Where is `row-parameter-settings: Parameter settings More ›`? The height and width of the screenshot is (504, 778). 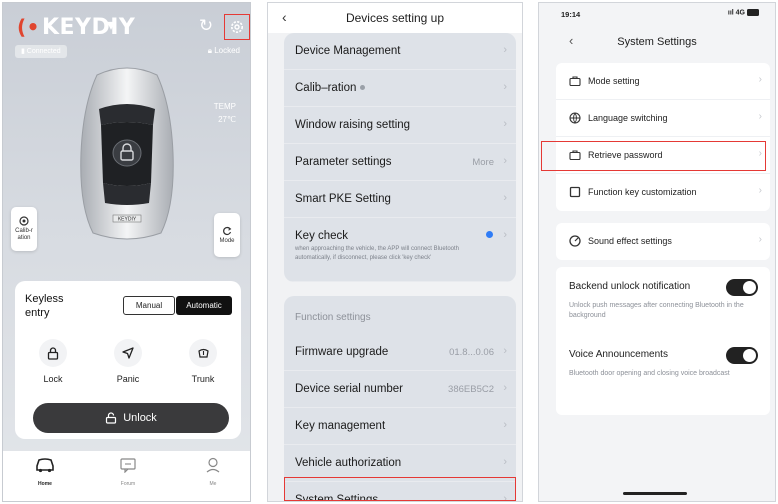 row-parameter-settings: Parameter settings More › is located at coordinates (400, 162).